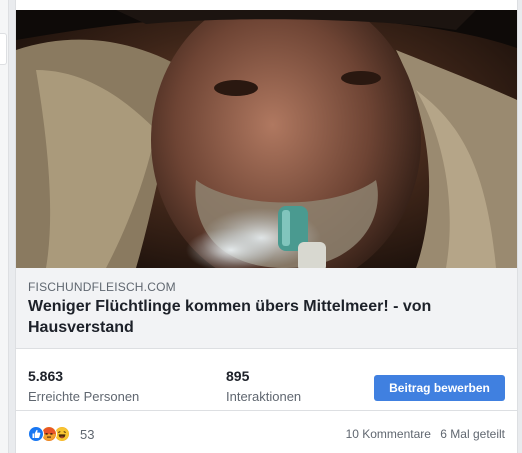 Image resolution: width=522 pixels, height=453 pixels. I want to click on link-domain: FISCHUNDFLEISCH.COM, so click(102, 287).